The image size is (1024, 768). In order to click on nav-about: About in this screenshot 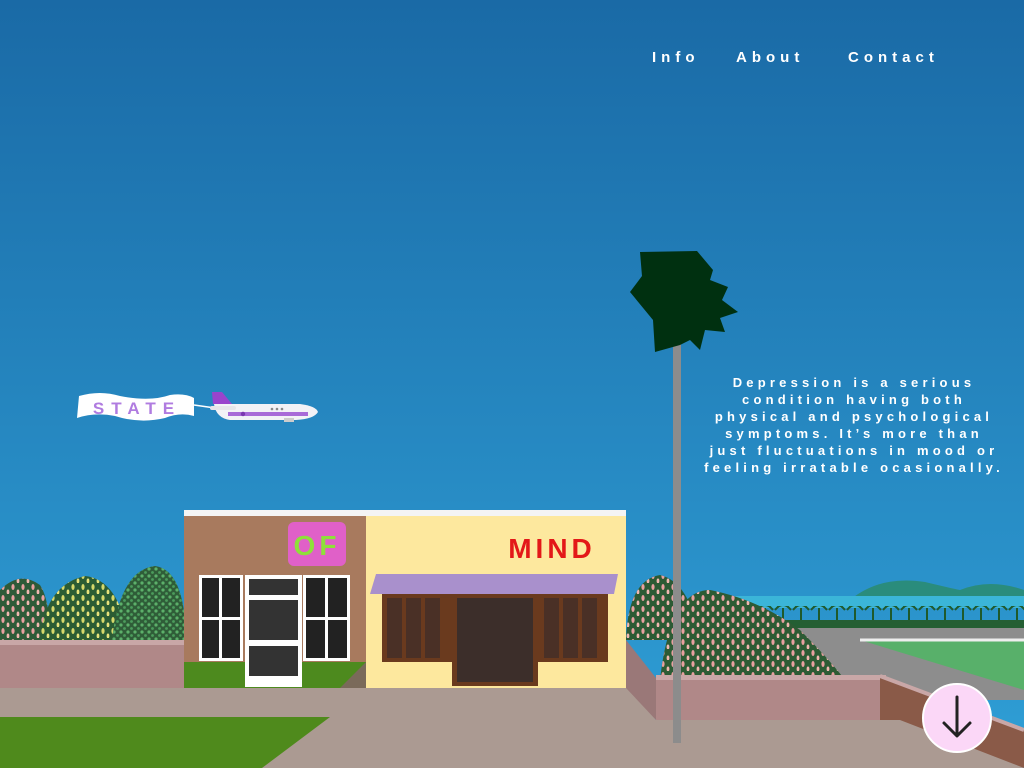, I will do `click(770, 57)`.